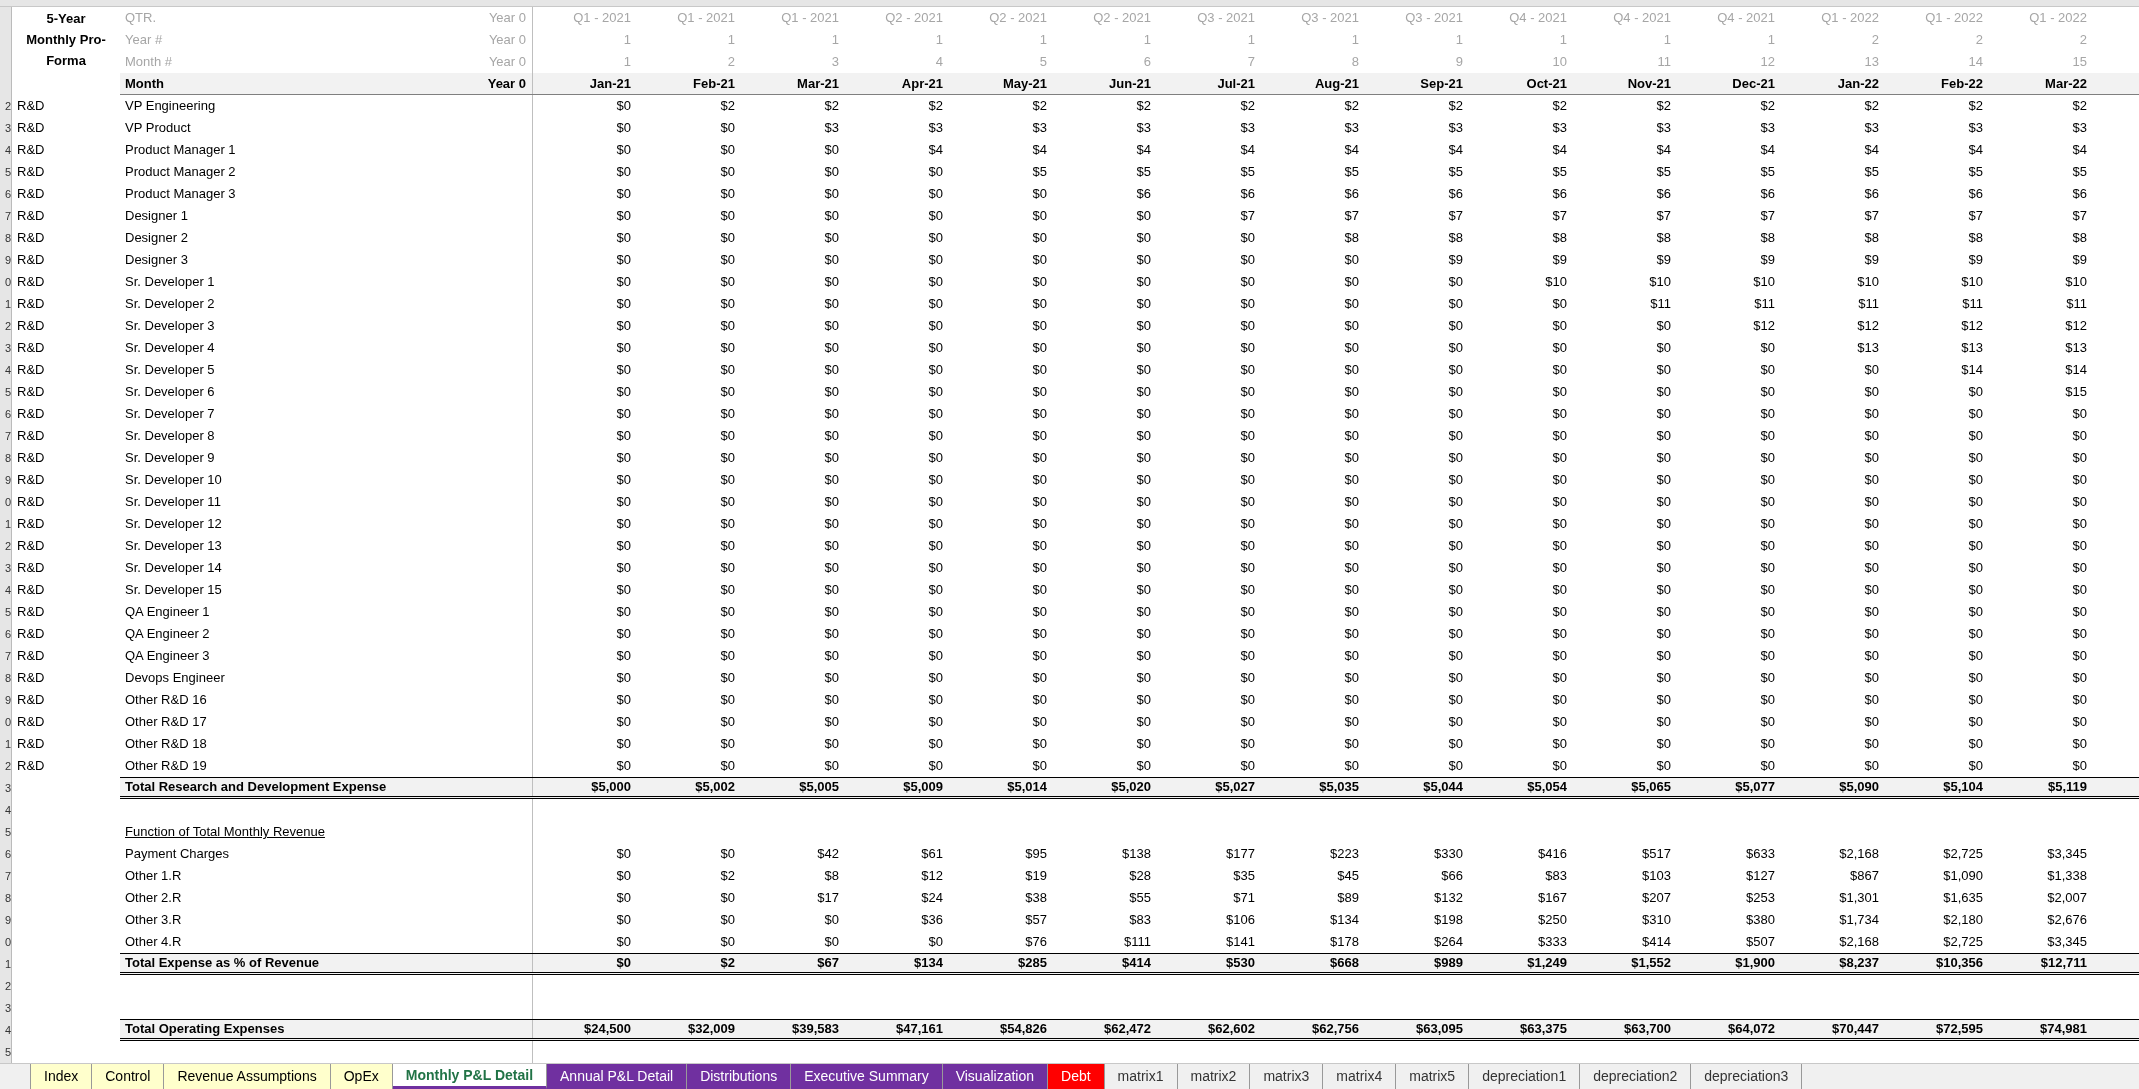  I want to click on line-item-label: Payment Charges, so click(177, 854).